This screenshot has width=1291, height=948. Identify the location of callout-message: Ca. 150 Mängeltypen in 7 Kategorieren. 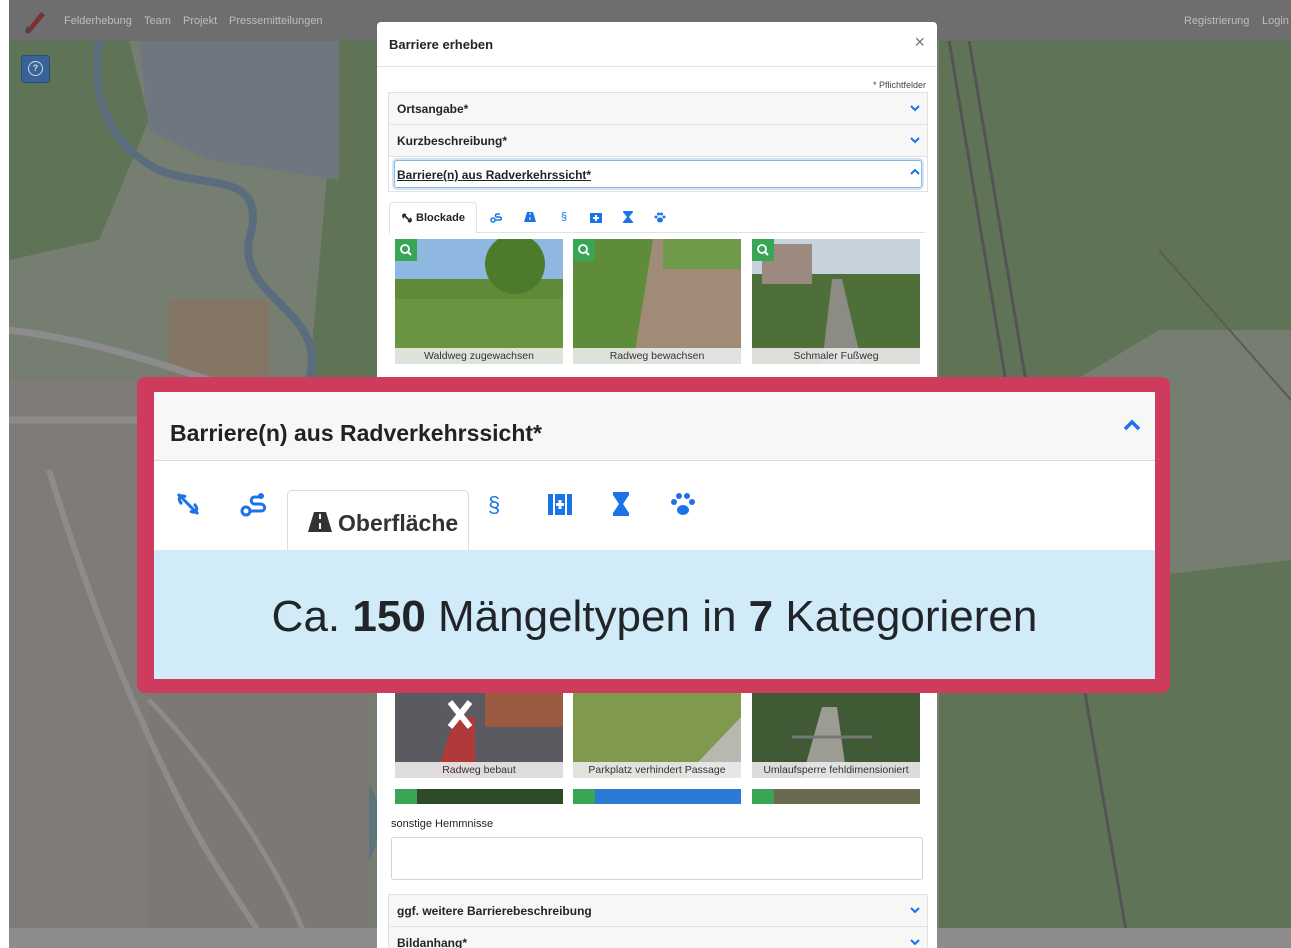
(654, 617).